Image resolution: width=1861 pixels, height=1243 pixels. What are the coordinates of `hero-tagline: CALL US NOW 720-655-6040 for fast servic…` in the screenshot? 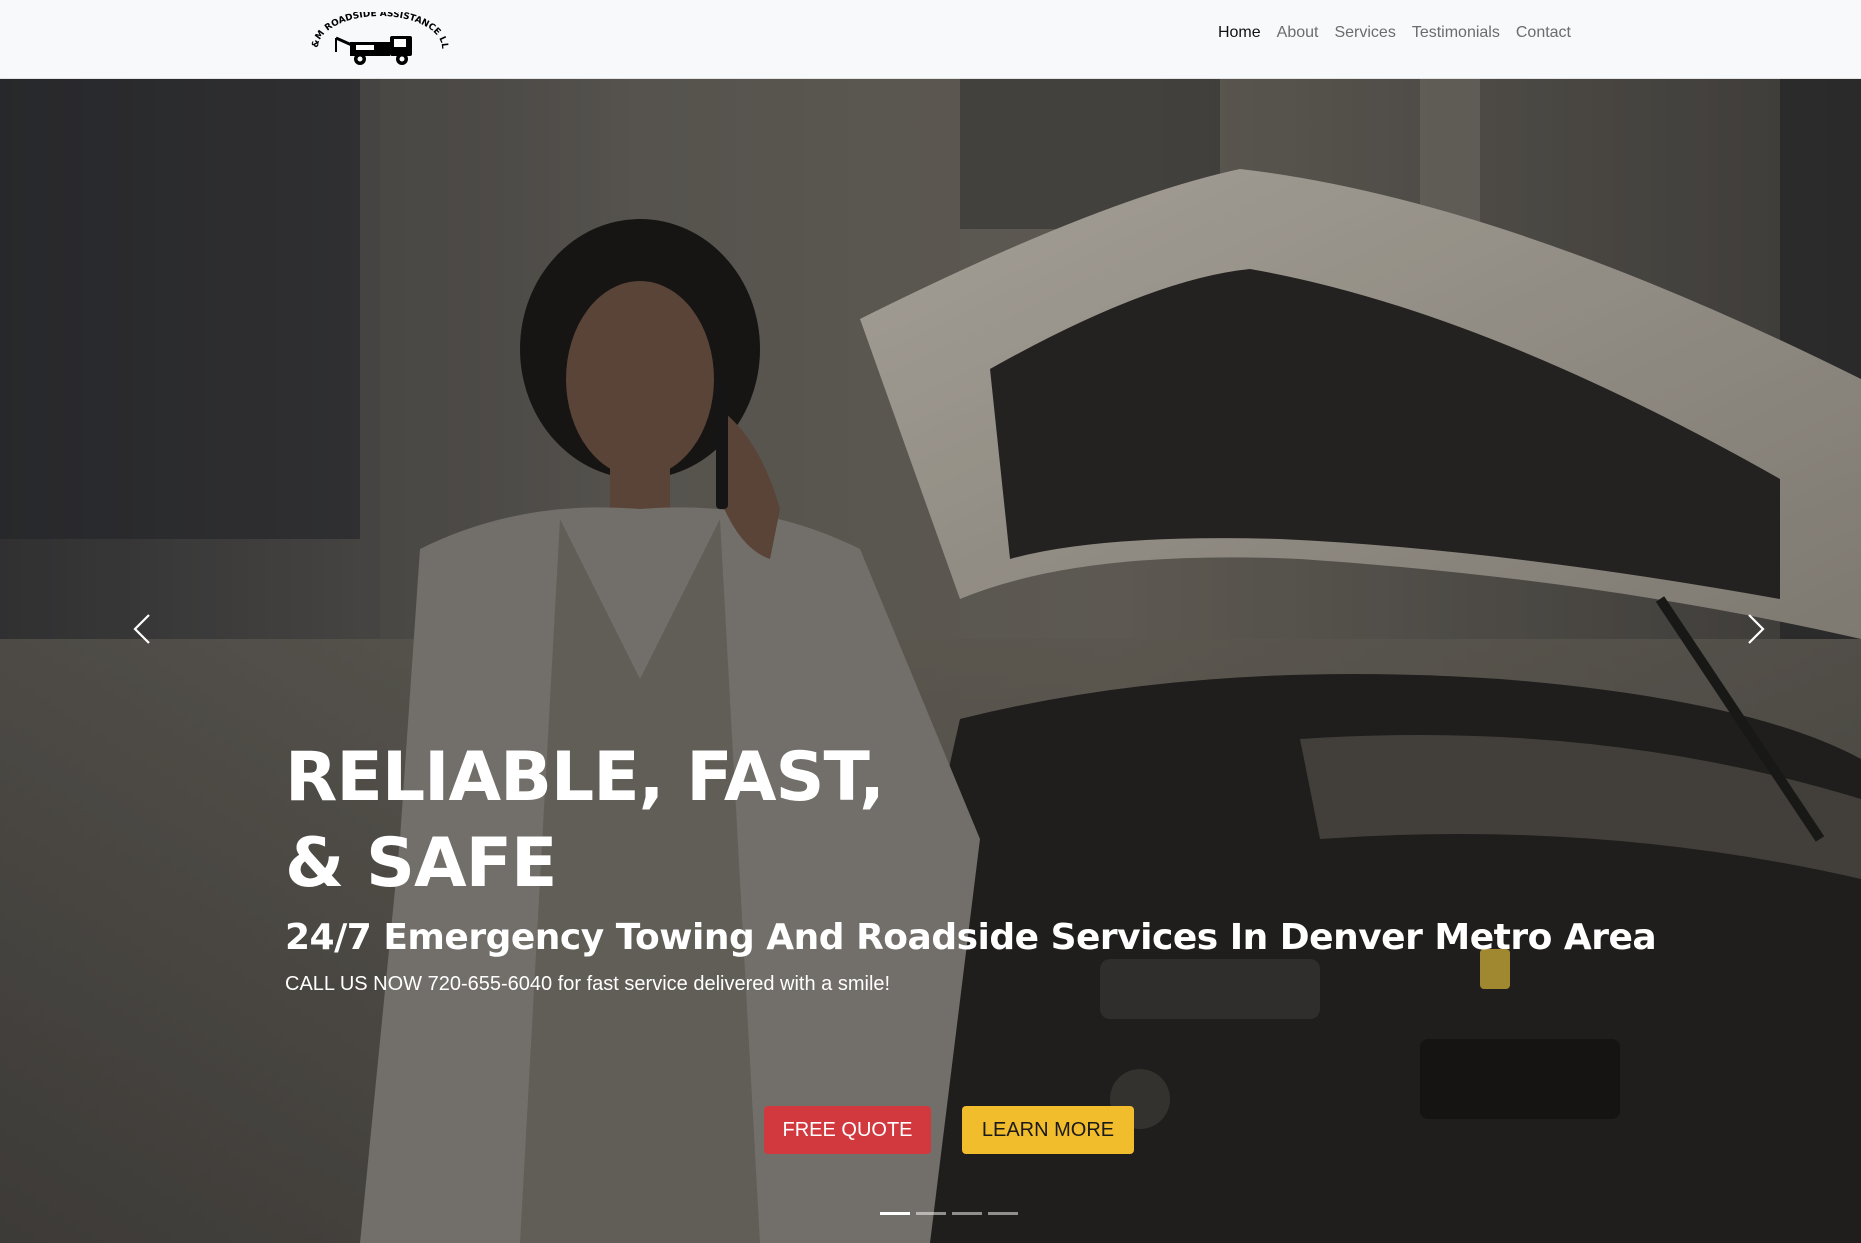 It's located at (588, 984).